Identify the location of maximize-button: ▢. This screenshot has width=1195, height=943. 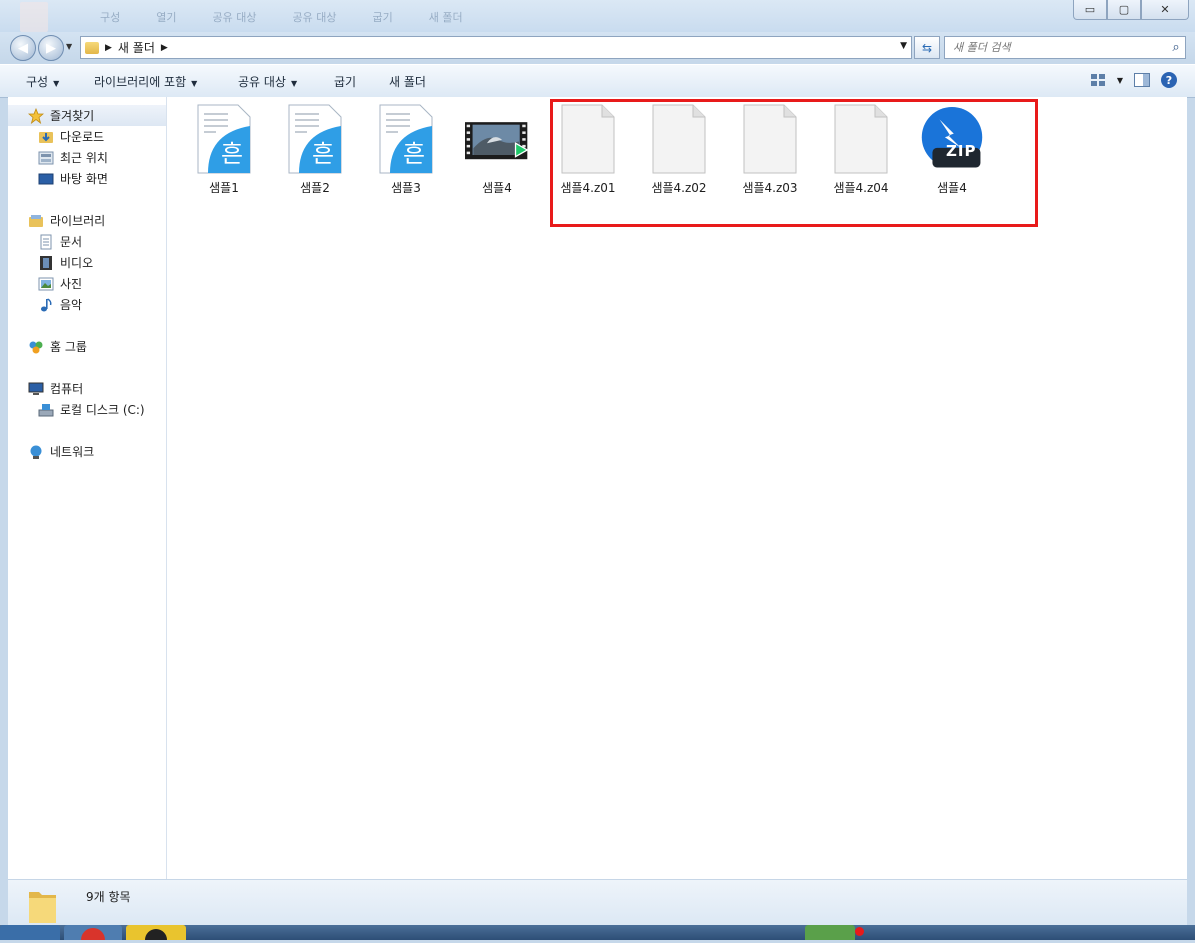
(1124, 10).